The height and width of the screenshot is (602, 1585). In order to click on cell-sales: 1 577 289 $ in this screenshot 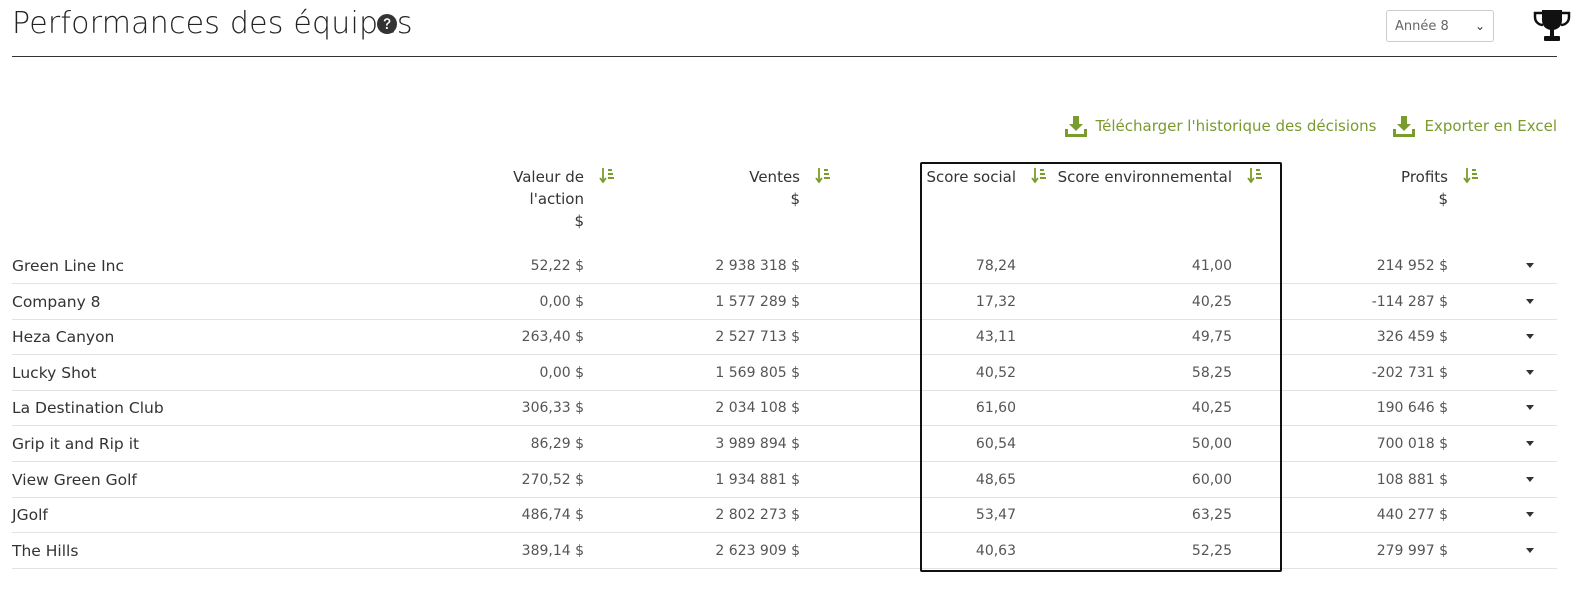, I will do `click(757, 301)`.